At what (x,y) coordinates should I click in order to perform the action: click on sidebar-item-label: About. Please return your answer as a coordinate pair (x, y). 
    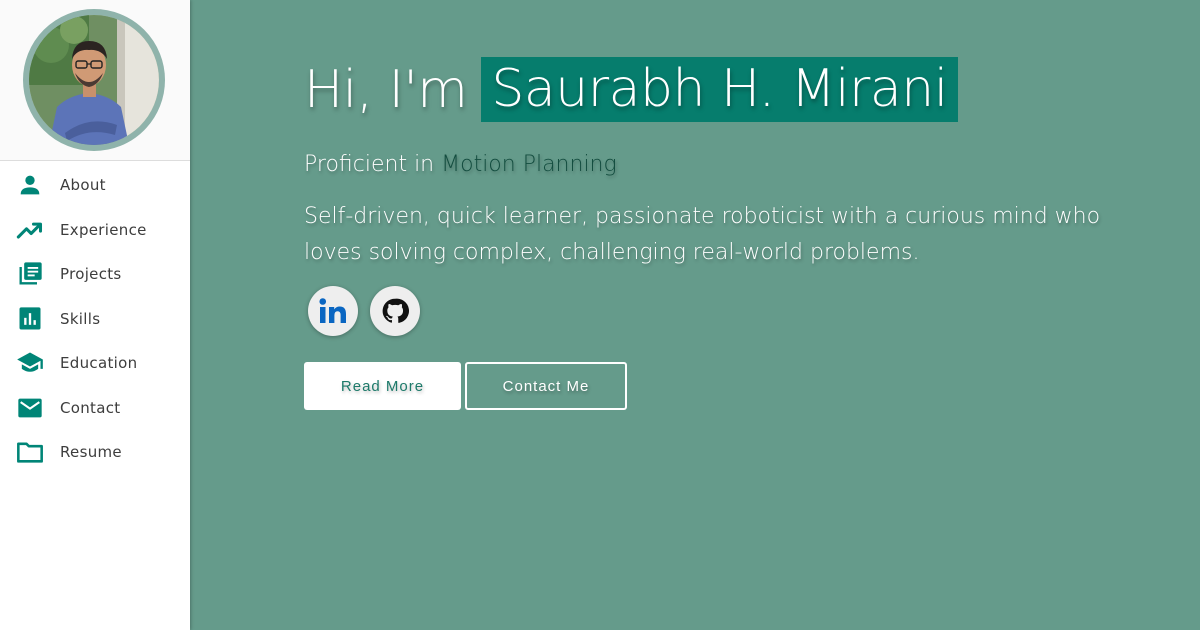
    Looking at the image, I should click on (83, 185).